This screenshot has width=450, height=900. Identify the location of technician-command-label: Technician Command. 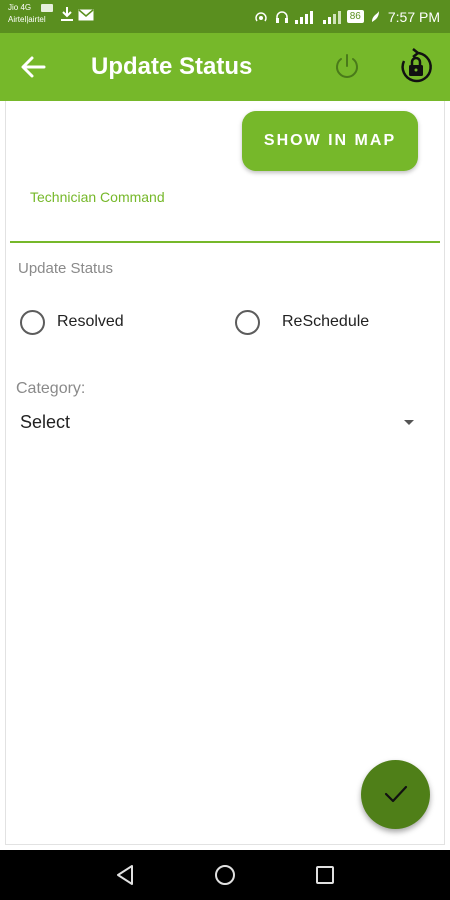
(97, 197).